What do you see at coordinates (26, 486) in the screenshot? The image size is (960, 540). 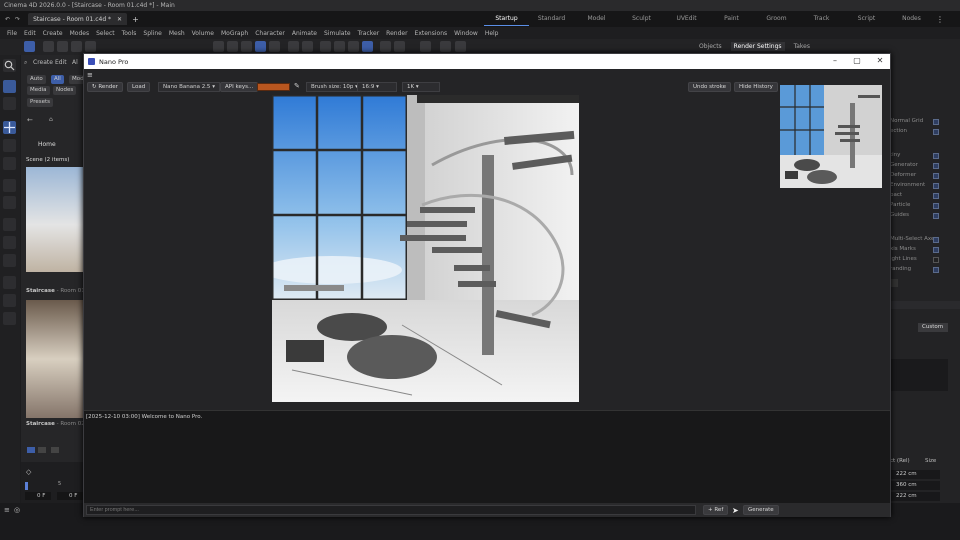 I see `playhead` at bounding box center [26, 486].